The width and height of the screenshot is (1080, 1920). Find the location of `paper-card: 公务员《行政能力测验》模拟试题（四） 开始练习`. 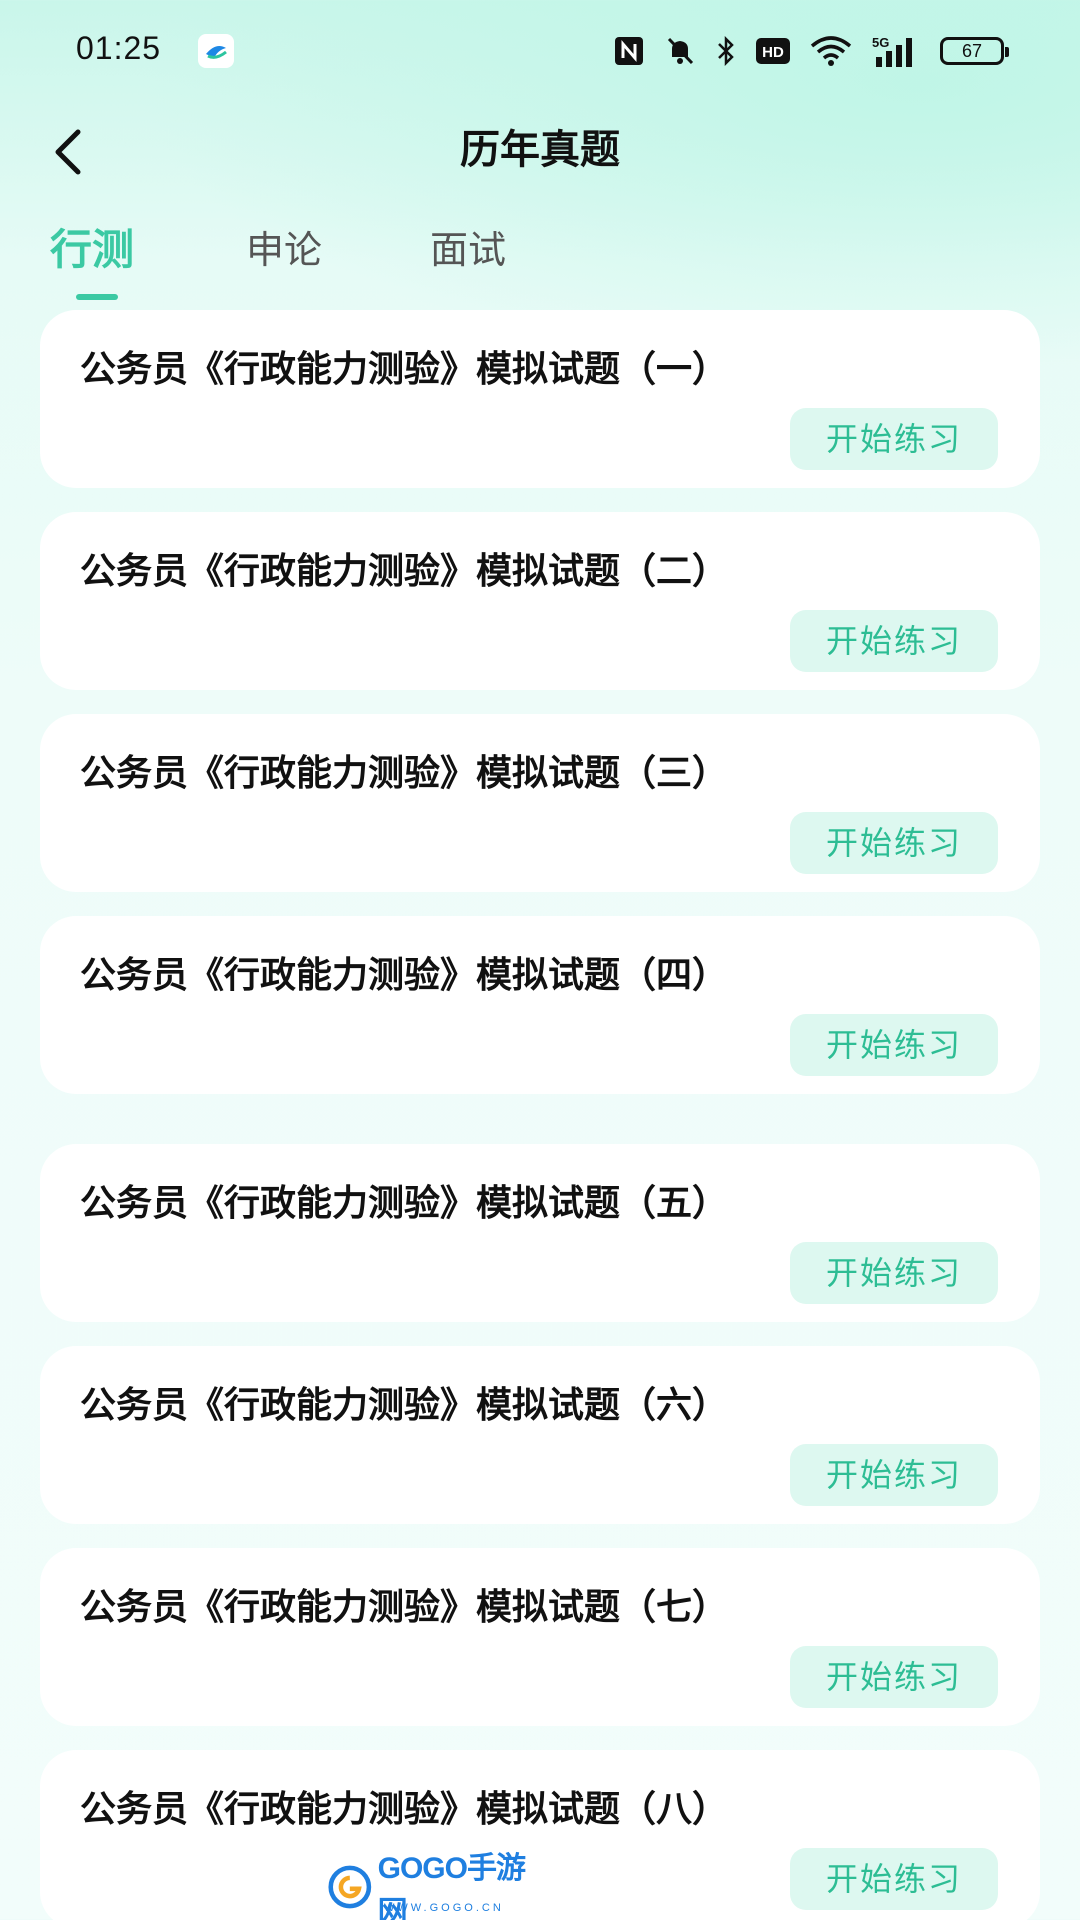

paper-card: 公务员《行政能力测验》模拟试题（四） 开始练习 is located at coordinates (540, 1005).